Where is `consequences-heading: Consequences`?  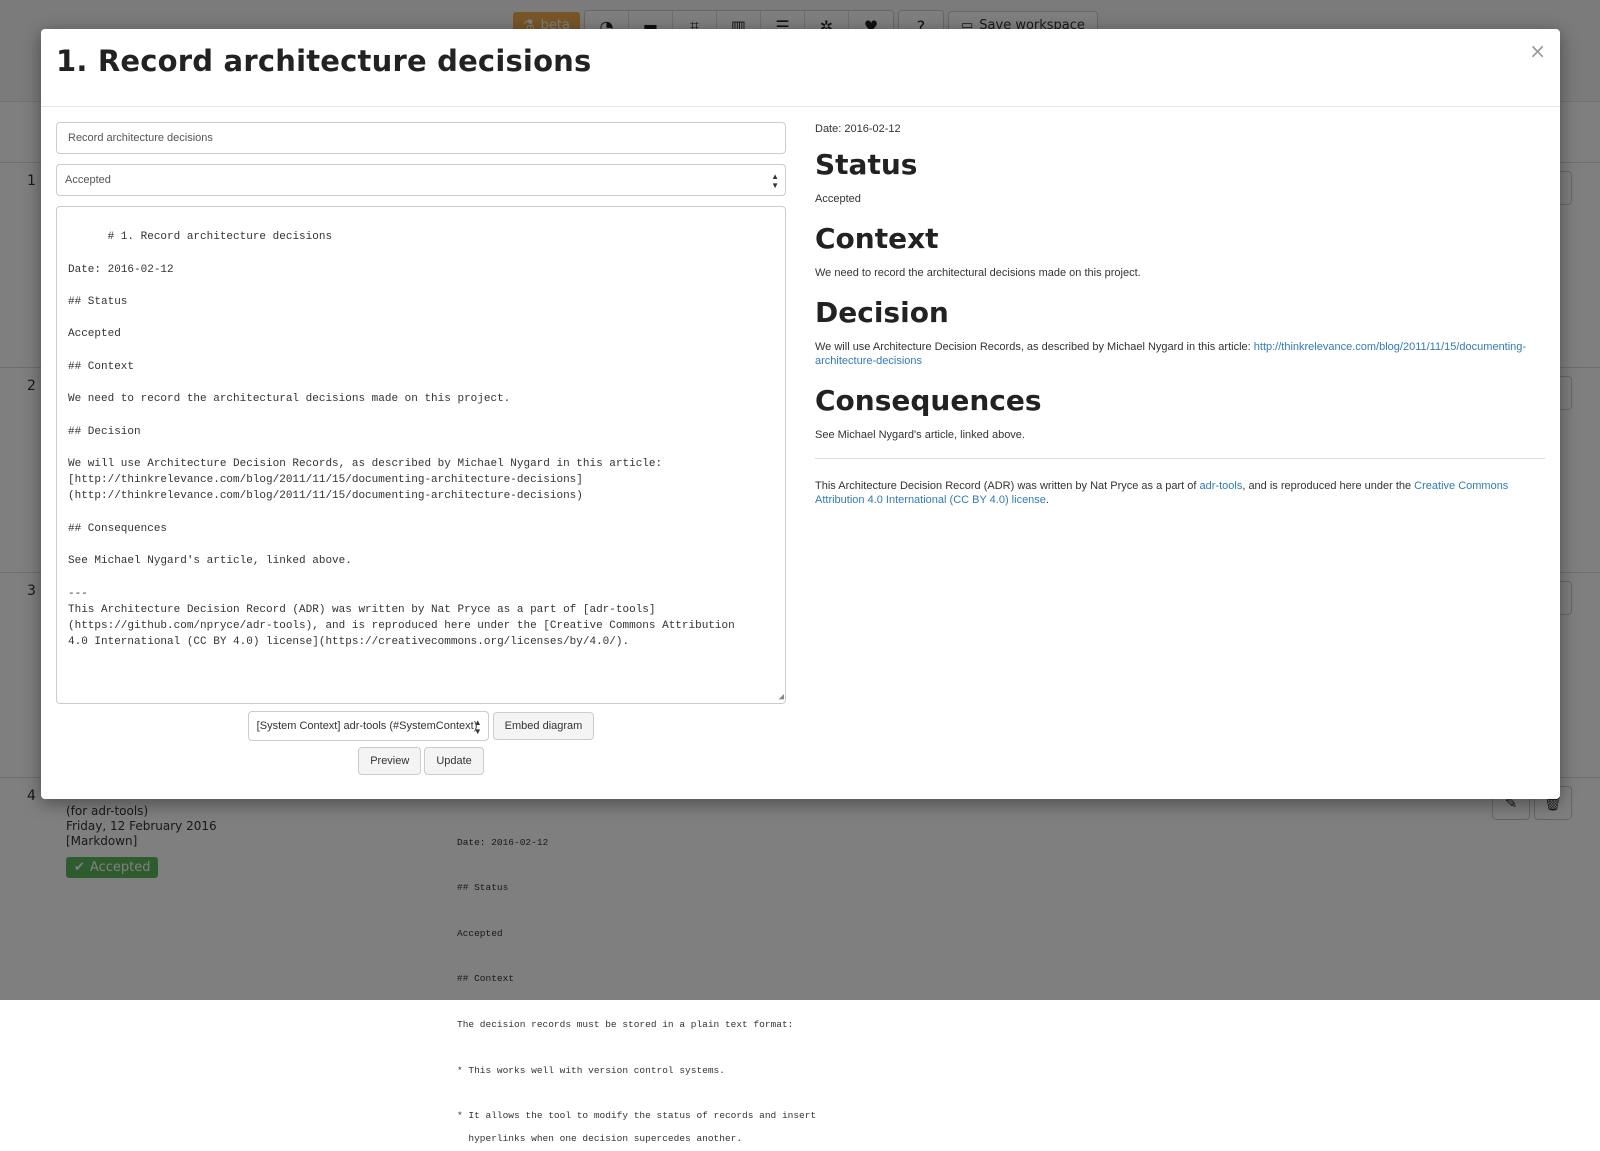
consequences-heading: Consequences is located at coordinates (928, 400).